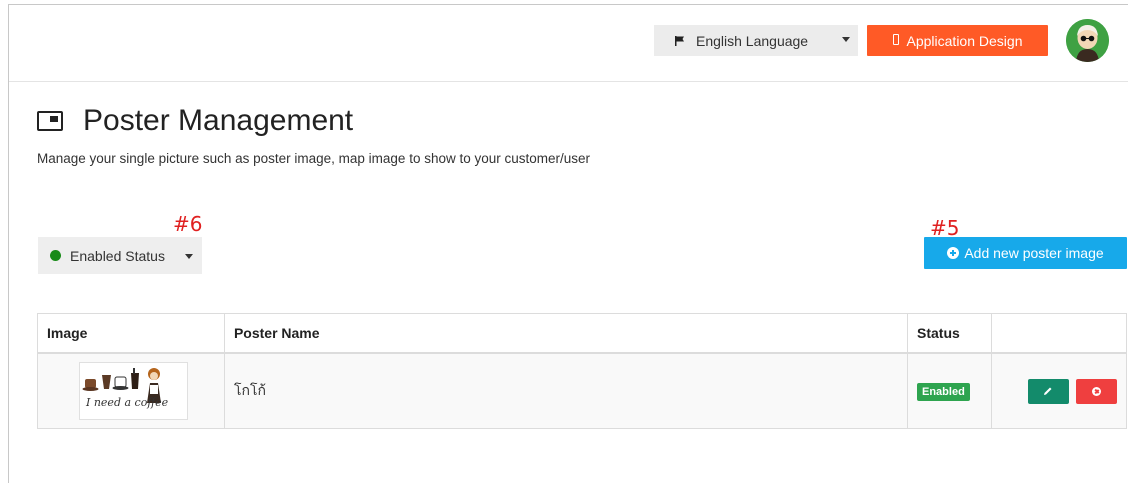  I want to click on status-filter-label: Enabled Status, so click(117, 255).